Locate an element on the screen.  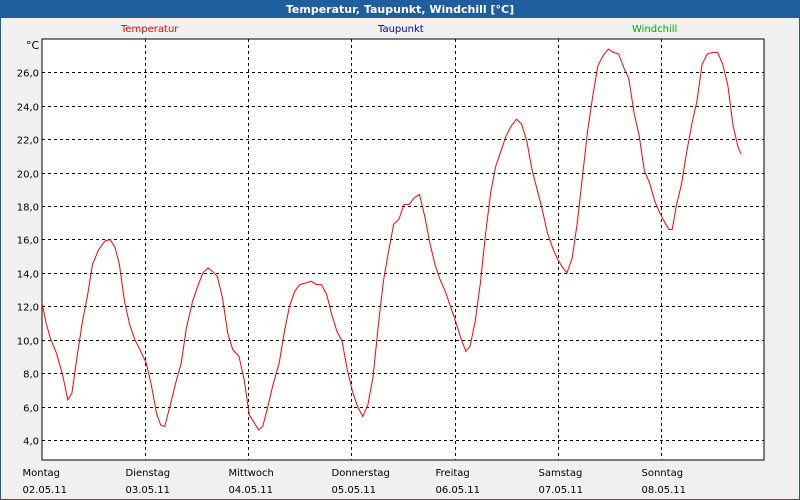
y-tick-label: 14,0 is located at coordinates (28, 275).